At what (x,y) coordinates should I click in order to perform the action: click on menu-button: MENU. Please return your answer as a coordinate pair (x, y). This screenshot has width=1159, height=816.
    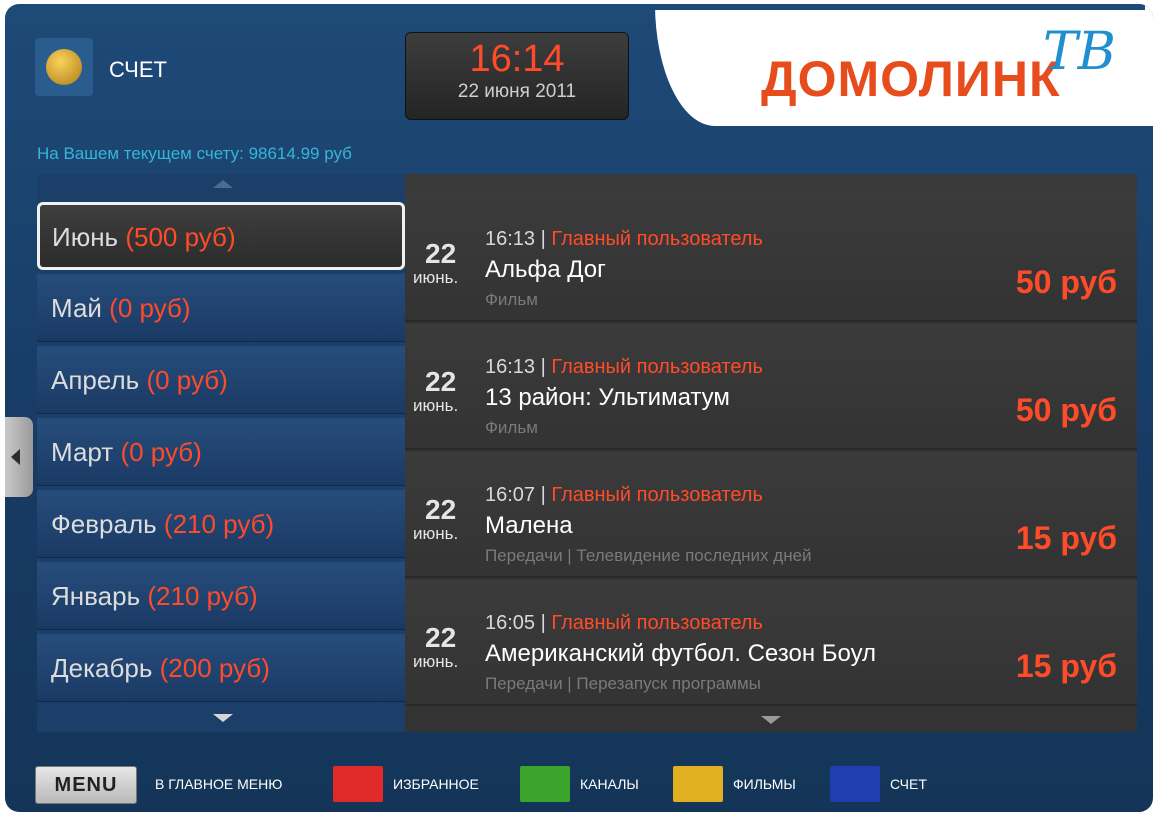
    Looking at the image, I should click on (86, 785).